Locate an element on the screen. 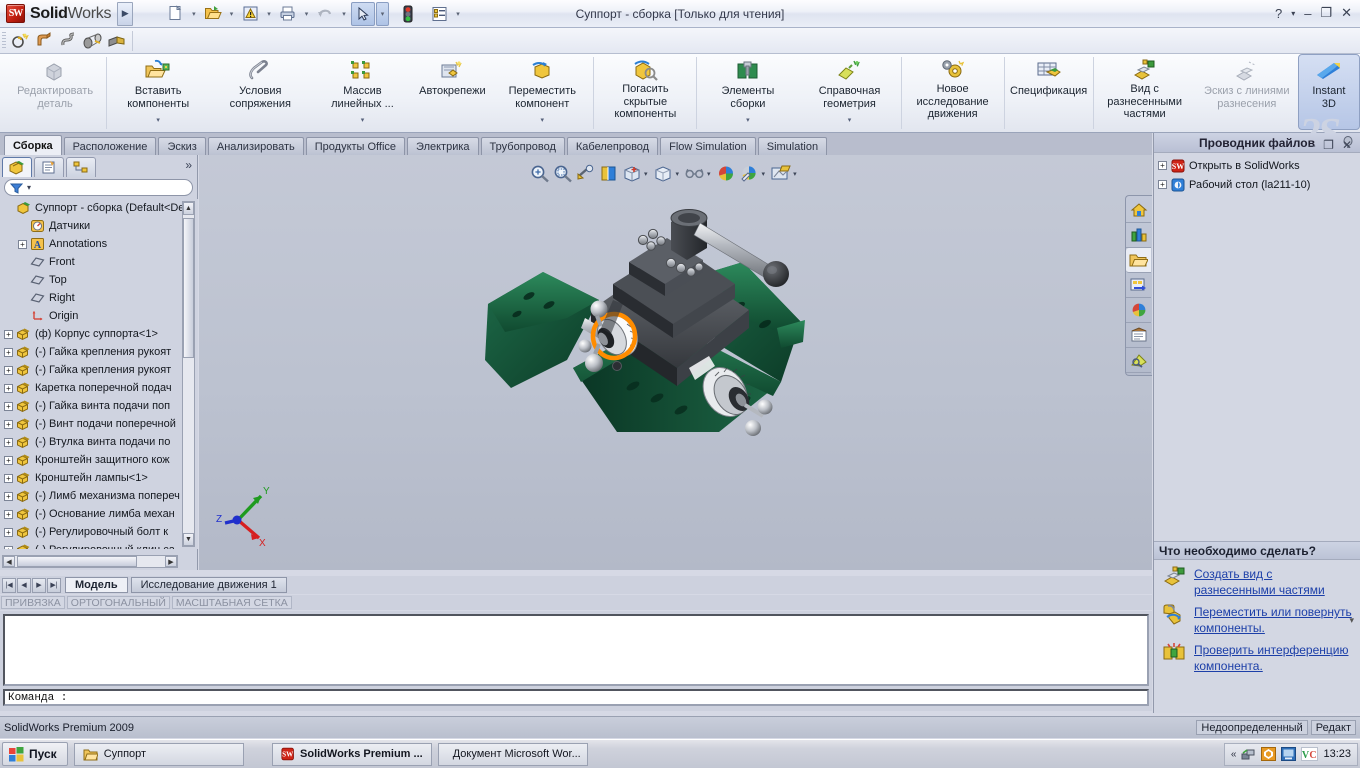  appearances-scenes-icon is located at coordinates (1138, 335).